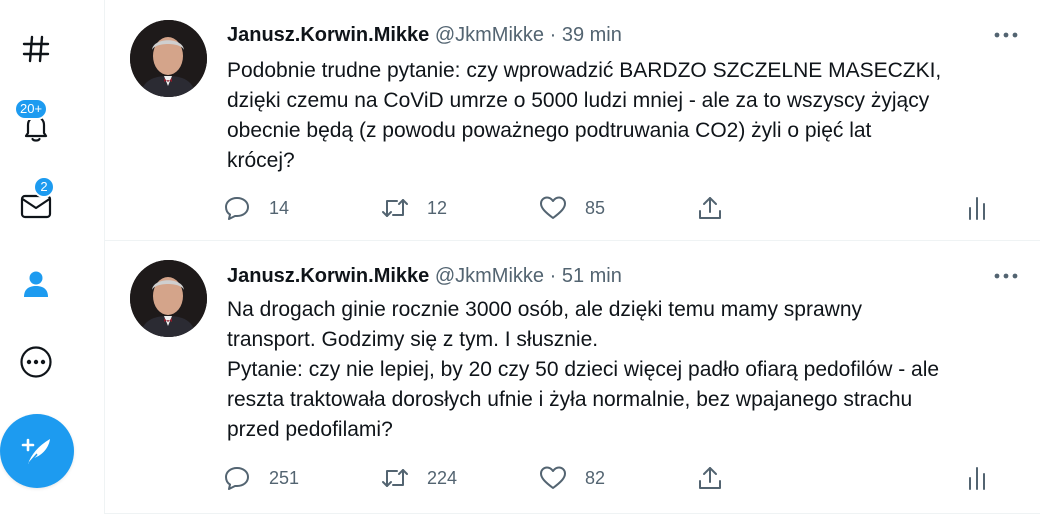 Image resolution: width=1040 pixels, height=514 pixels. I want to click on retweet-count: 12, so click(437, 207).